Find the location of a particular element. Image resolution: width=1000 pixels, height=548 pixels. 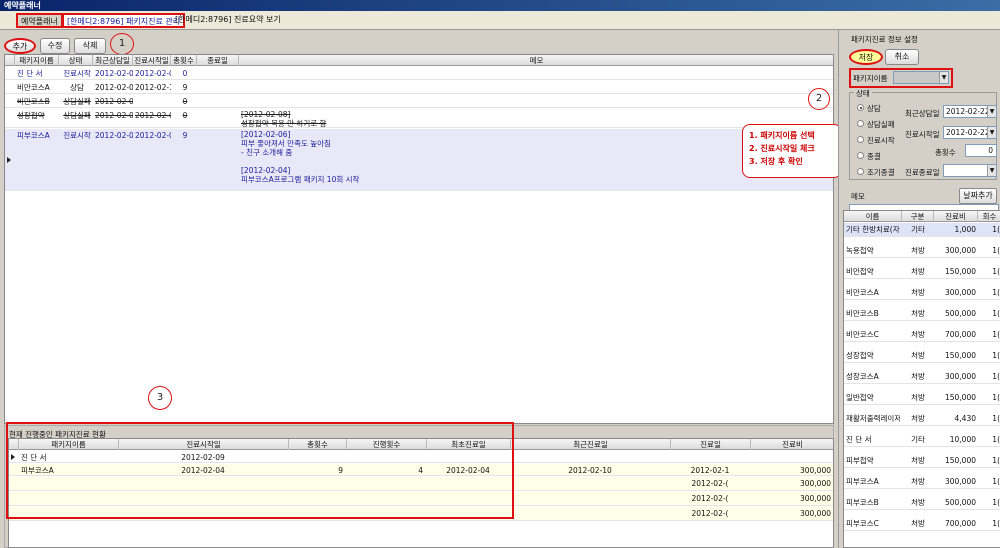

table-row: 비만코스B 상담실패 2012-02-08 0 is located at coordinates (419, 101).